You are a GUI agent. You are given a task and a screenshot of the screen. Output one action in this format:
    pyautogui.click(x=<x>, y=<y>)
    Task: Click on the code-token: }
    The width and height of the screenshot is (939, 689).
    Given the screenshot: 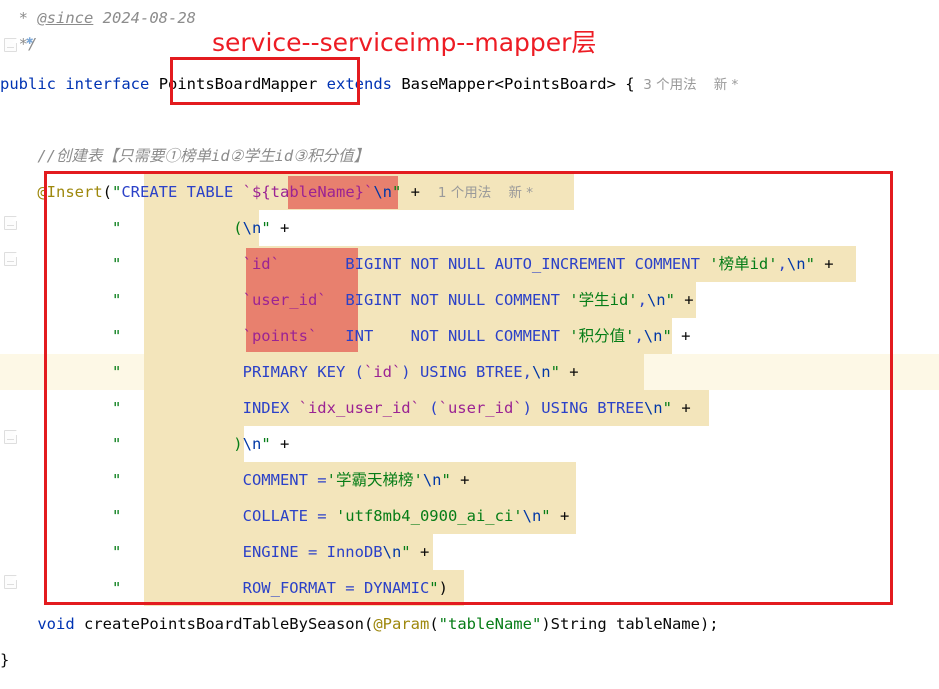 What is the action you would take?
    pyautogui.click(x=5, y=660)
    